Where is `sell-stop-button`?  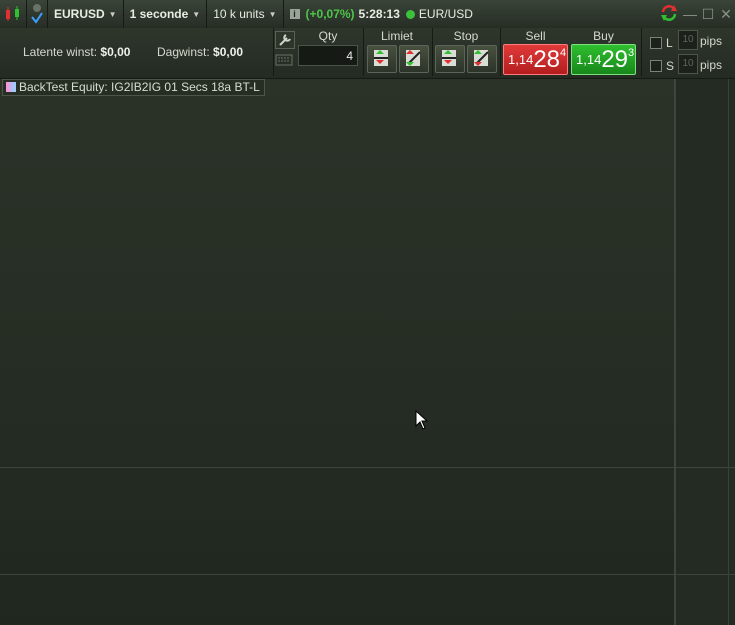
sell-stop-button is located at coordinates (482, 59).